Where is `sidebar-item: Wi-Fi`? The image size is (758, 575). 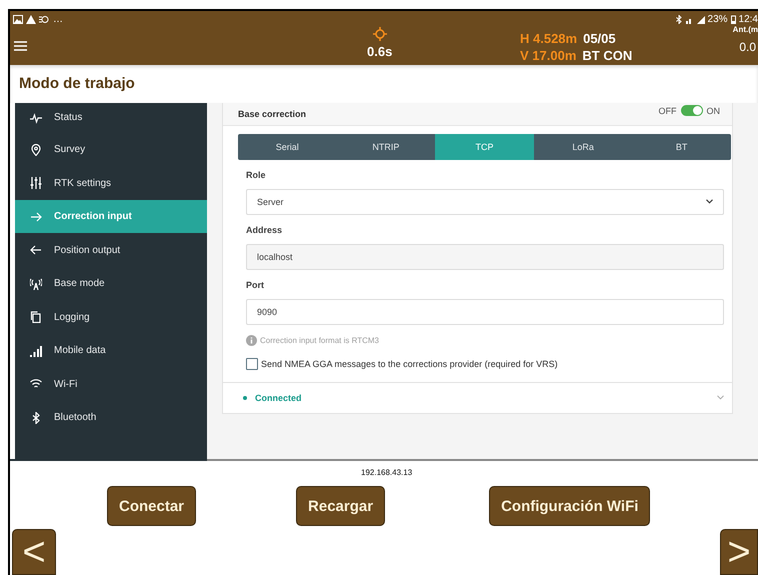 sidebar-item: Wi-Fi is located at coordinates (111, 384).